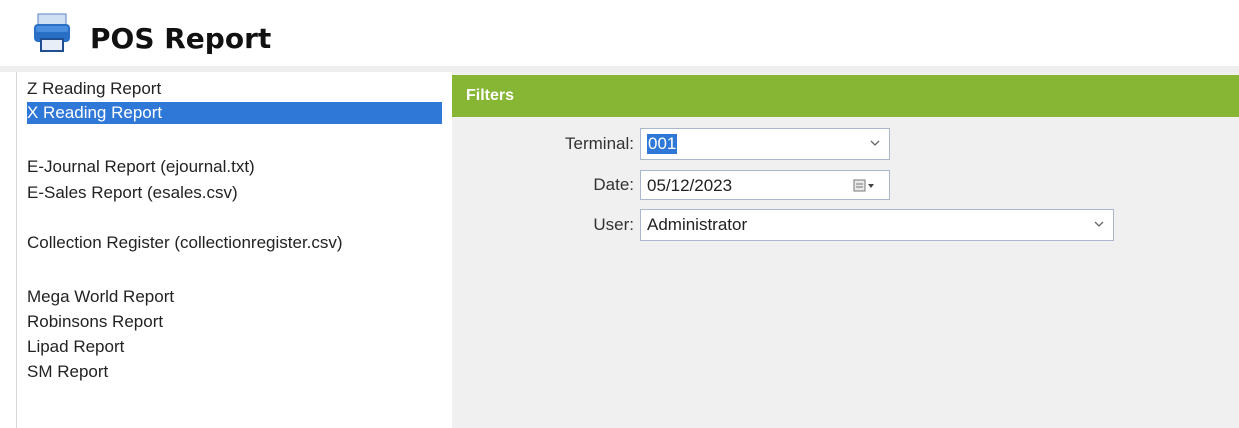  Describe the element at coordinates (95, 322) in the screenshot. I see `report-item-robinsons: Robinsons Report` at that location.